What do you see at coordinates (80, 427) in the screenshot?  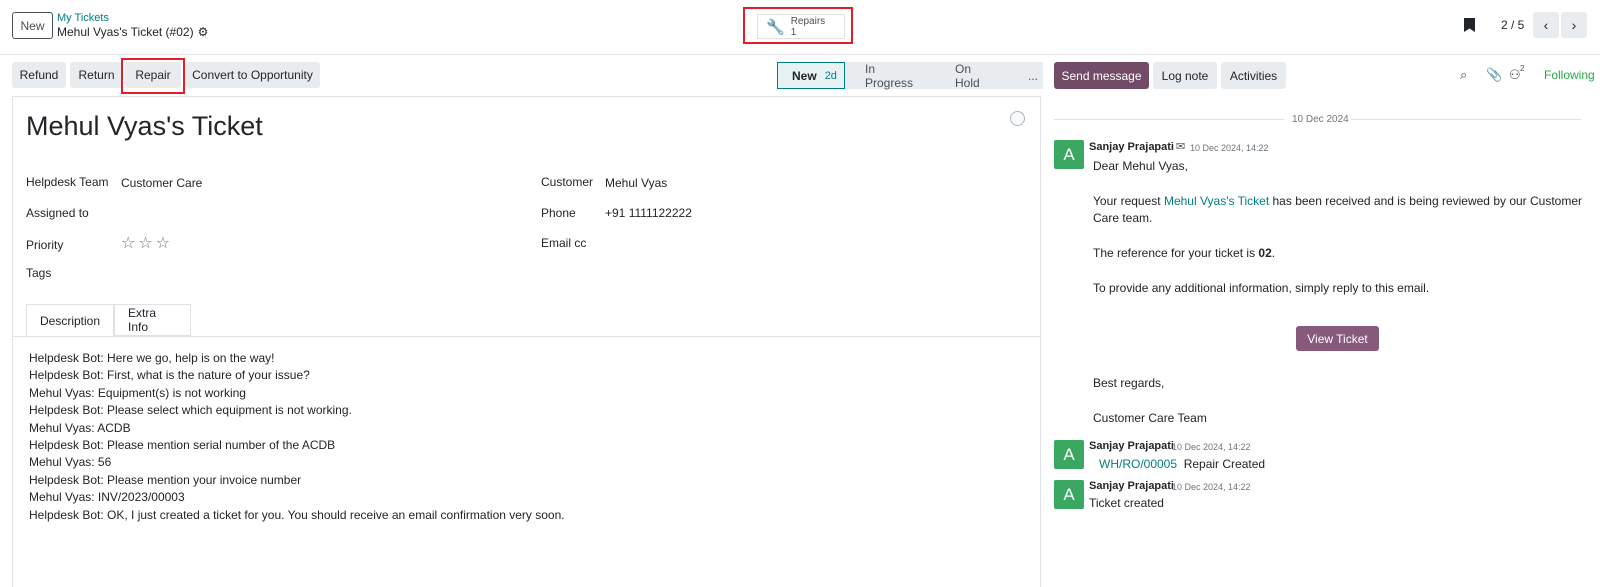 I see `description-line: Mehul Vyas: ACDB` at bounding box center [80, 427].